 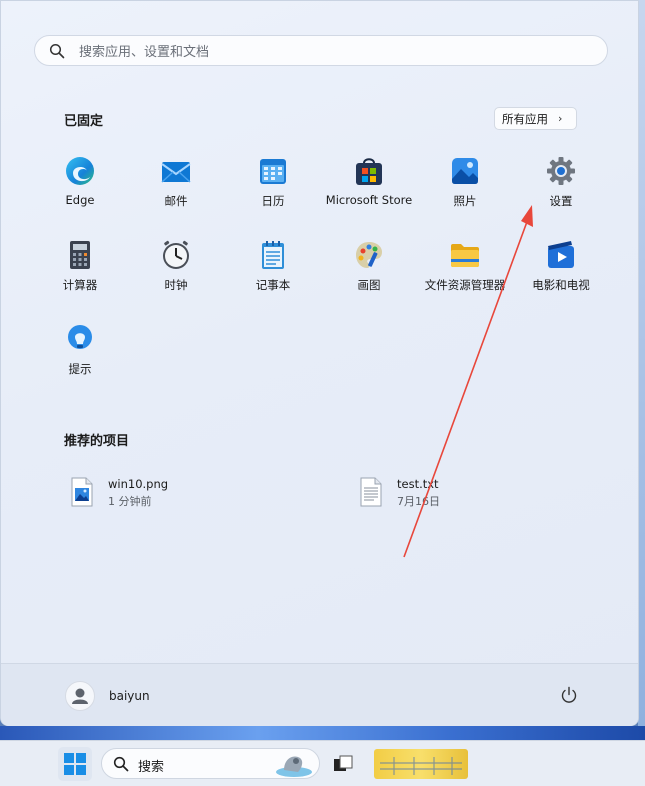 What do you see at coordinates (468, 381) in the screenshot?
I see `annotation-arrow` at bounding box center [468, 381].